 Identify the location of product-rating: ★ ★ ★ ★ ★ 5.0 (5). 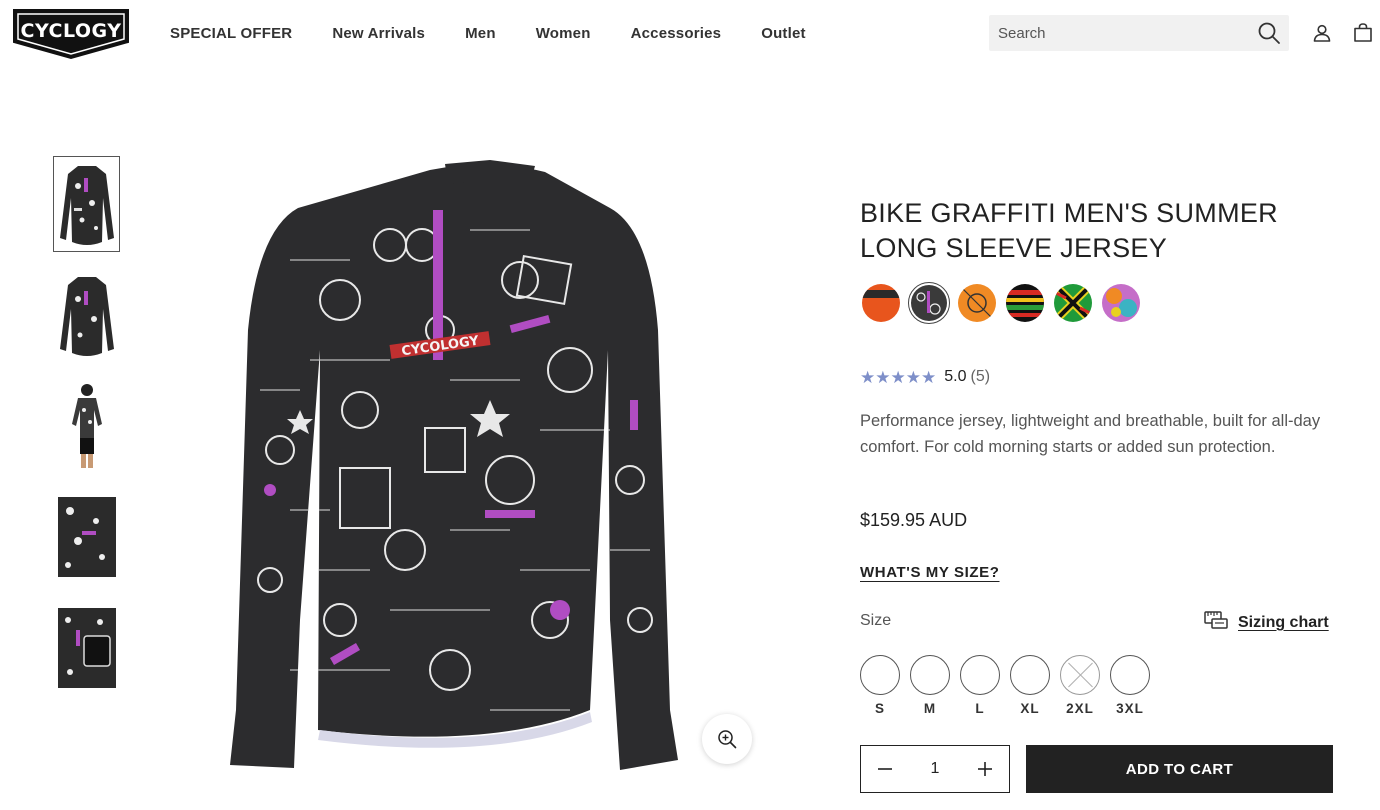
(925, 377).